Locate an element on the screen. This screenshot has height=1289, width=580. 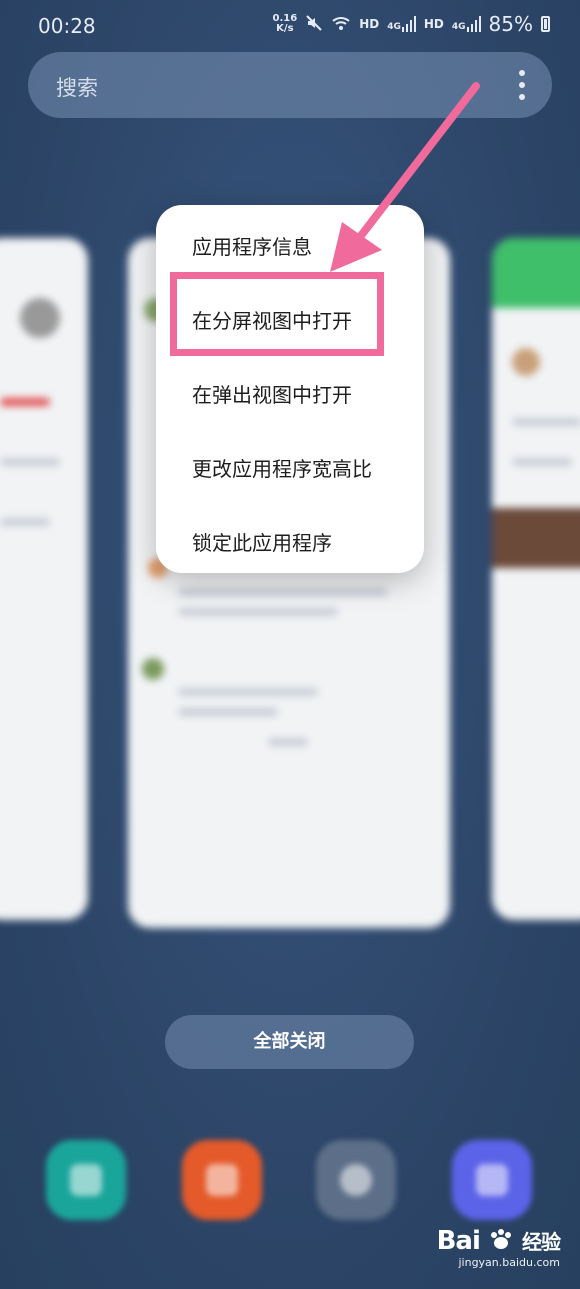
more-options-icon is located at coordinates (522, 85).